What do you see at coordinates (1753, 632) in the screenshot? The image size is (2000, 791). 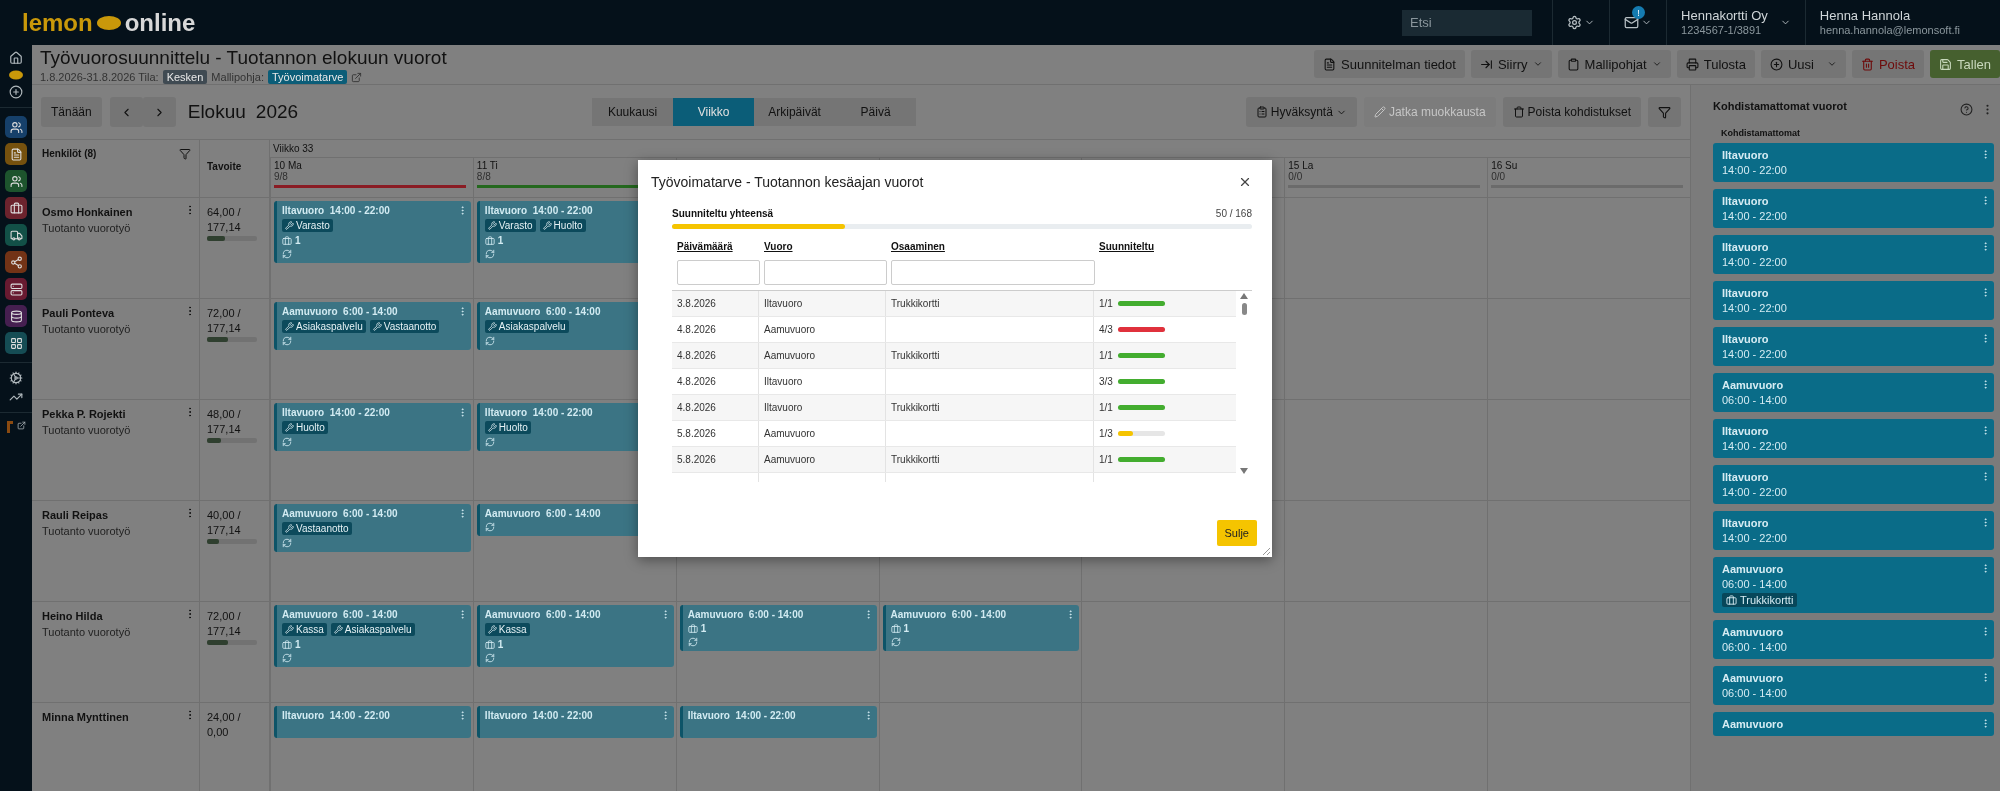 I see `shift-name: Aamuvuoro` at bounding box center [1753, 632].